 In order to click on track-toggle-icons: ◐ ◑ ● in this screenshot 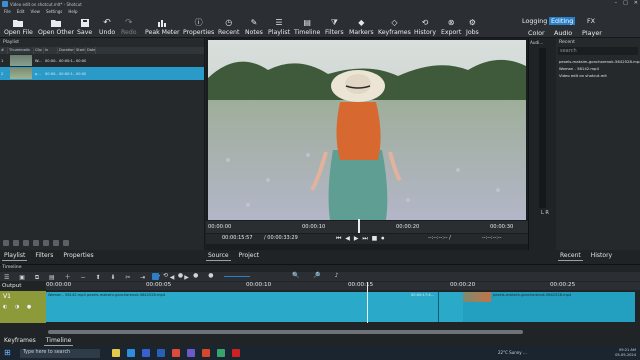, I will do `click(18, 307)`.